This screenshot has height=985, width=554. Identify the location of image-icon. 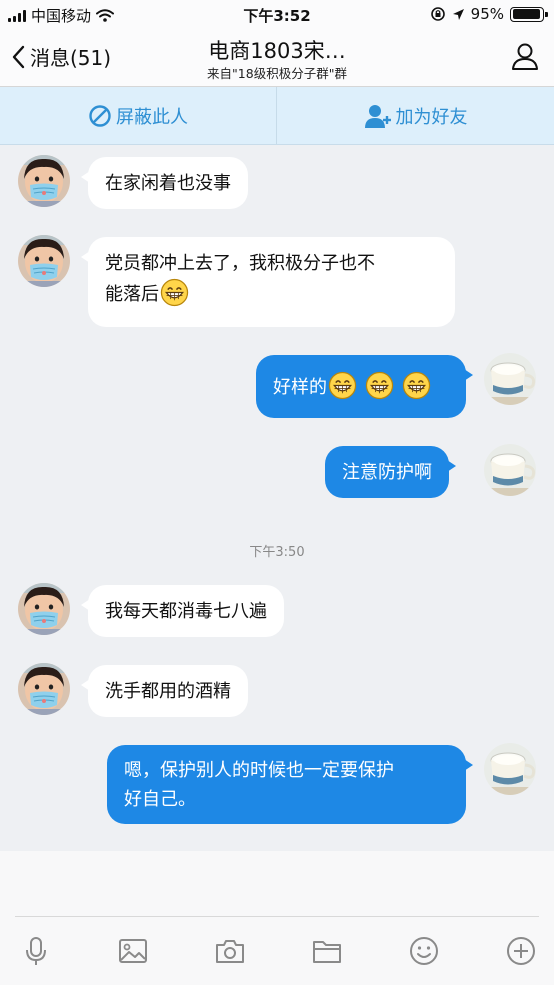
(133, 951).